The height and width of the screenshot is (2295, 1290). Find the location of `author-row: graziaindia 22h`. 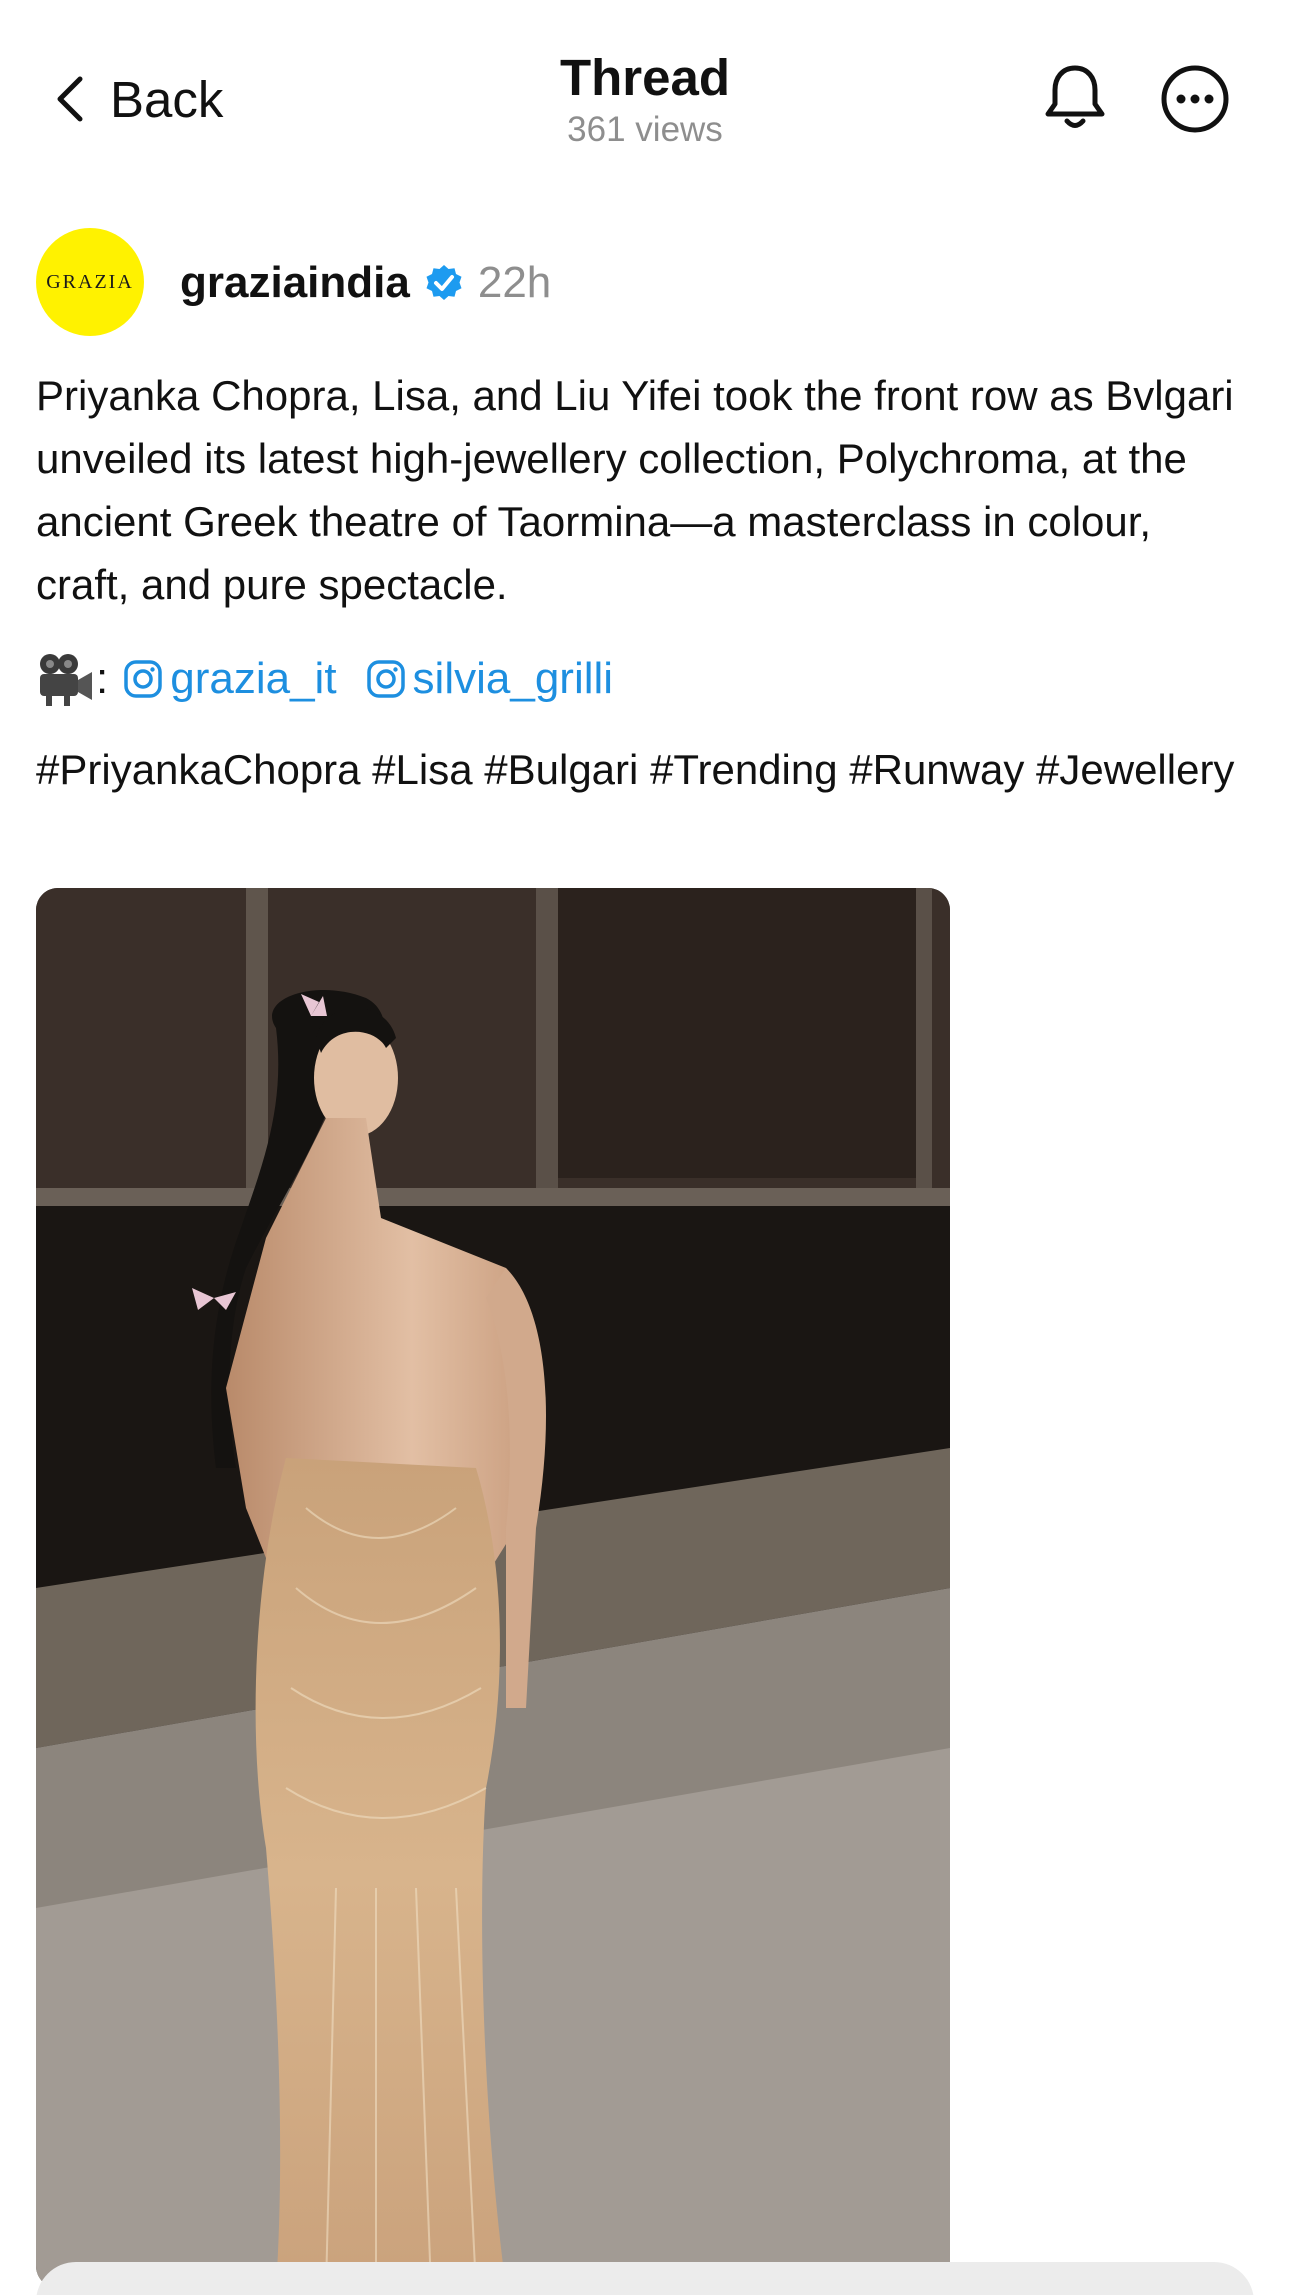

author-row: graziaindia 22h is located at coordinates (365, 283).